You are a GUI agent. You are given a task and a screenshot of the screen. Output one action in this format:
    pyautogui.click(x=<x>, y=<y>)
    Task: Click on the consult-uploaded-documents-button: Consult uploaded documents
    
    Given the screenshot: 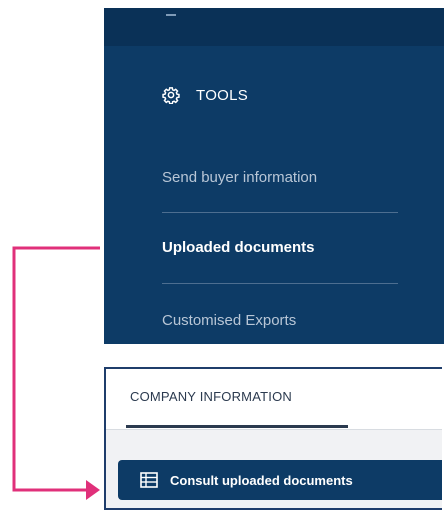 What is the action you would take?
    pyautogui.click(x=280, y=480)
    